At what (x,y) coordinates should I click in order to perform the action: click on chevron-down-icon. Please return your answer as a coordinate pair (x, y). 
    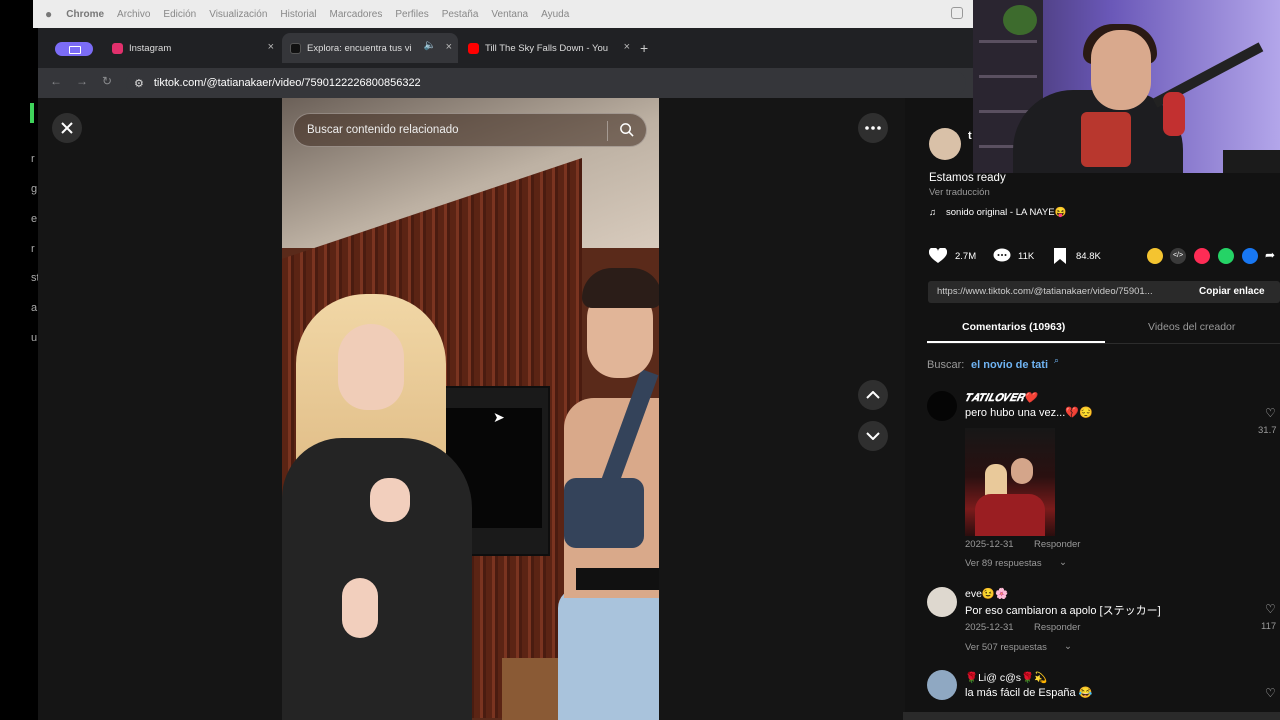
    Looking at the image, I should click on (873, 436).